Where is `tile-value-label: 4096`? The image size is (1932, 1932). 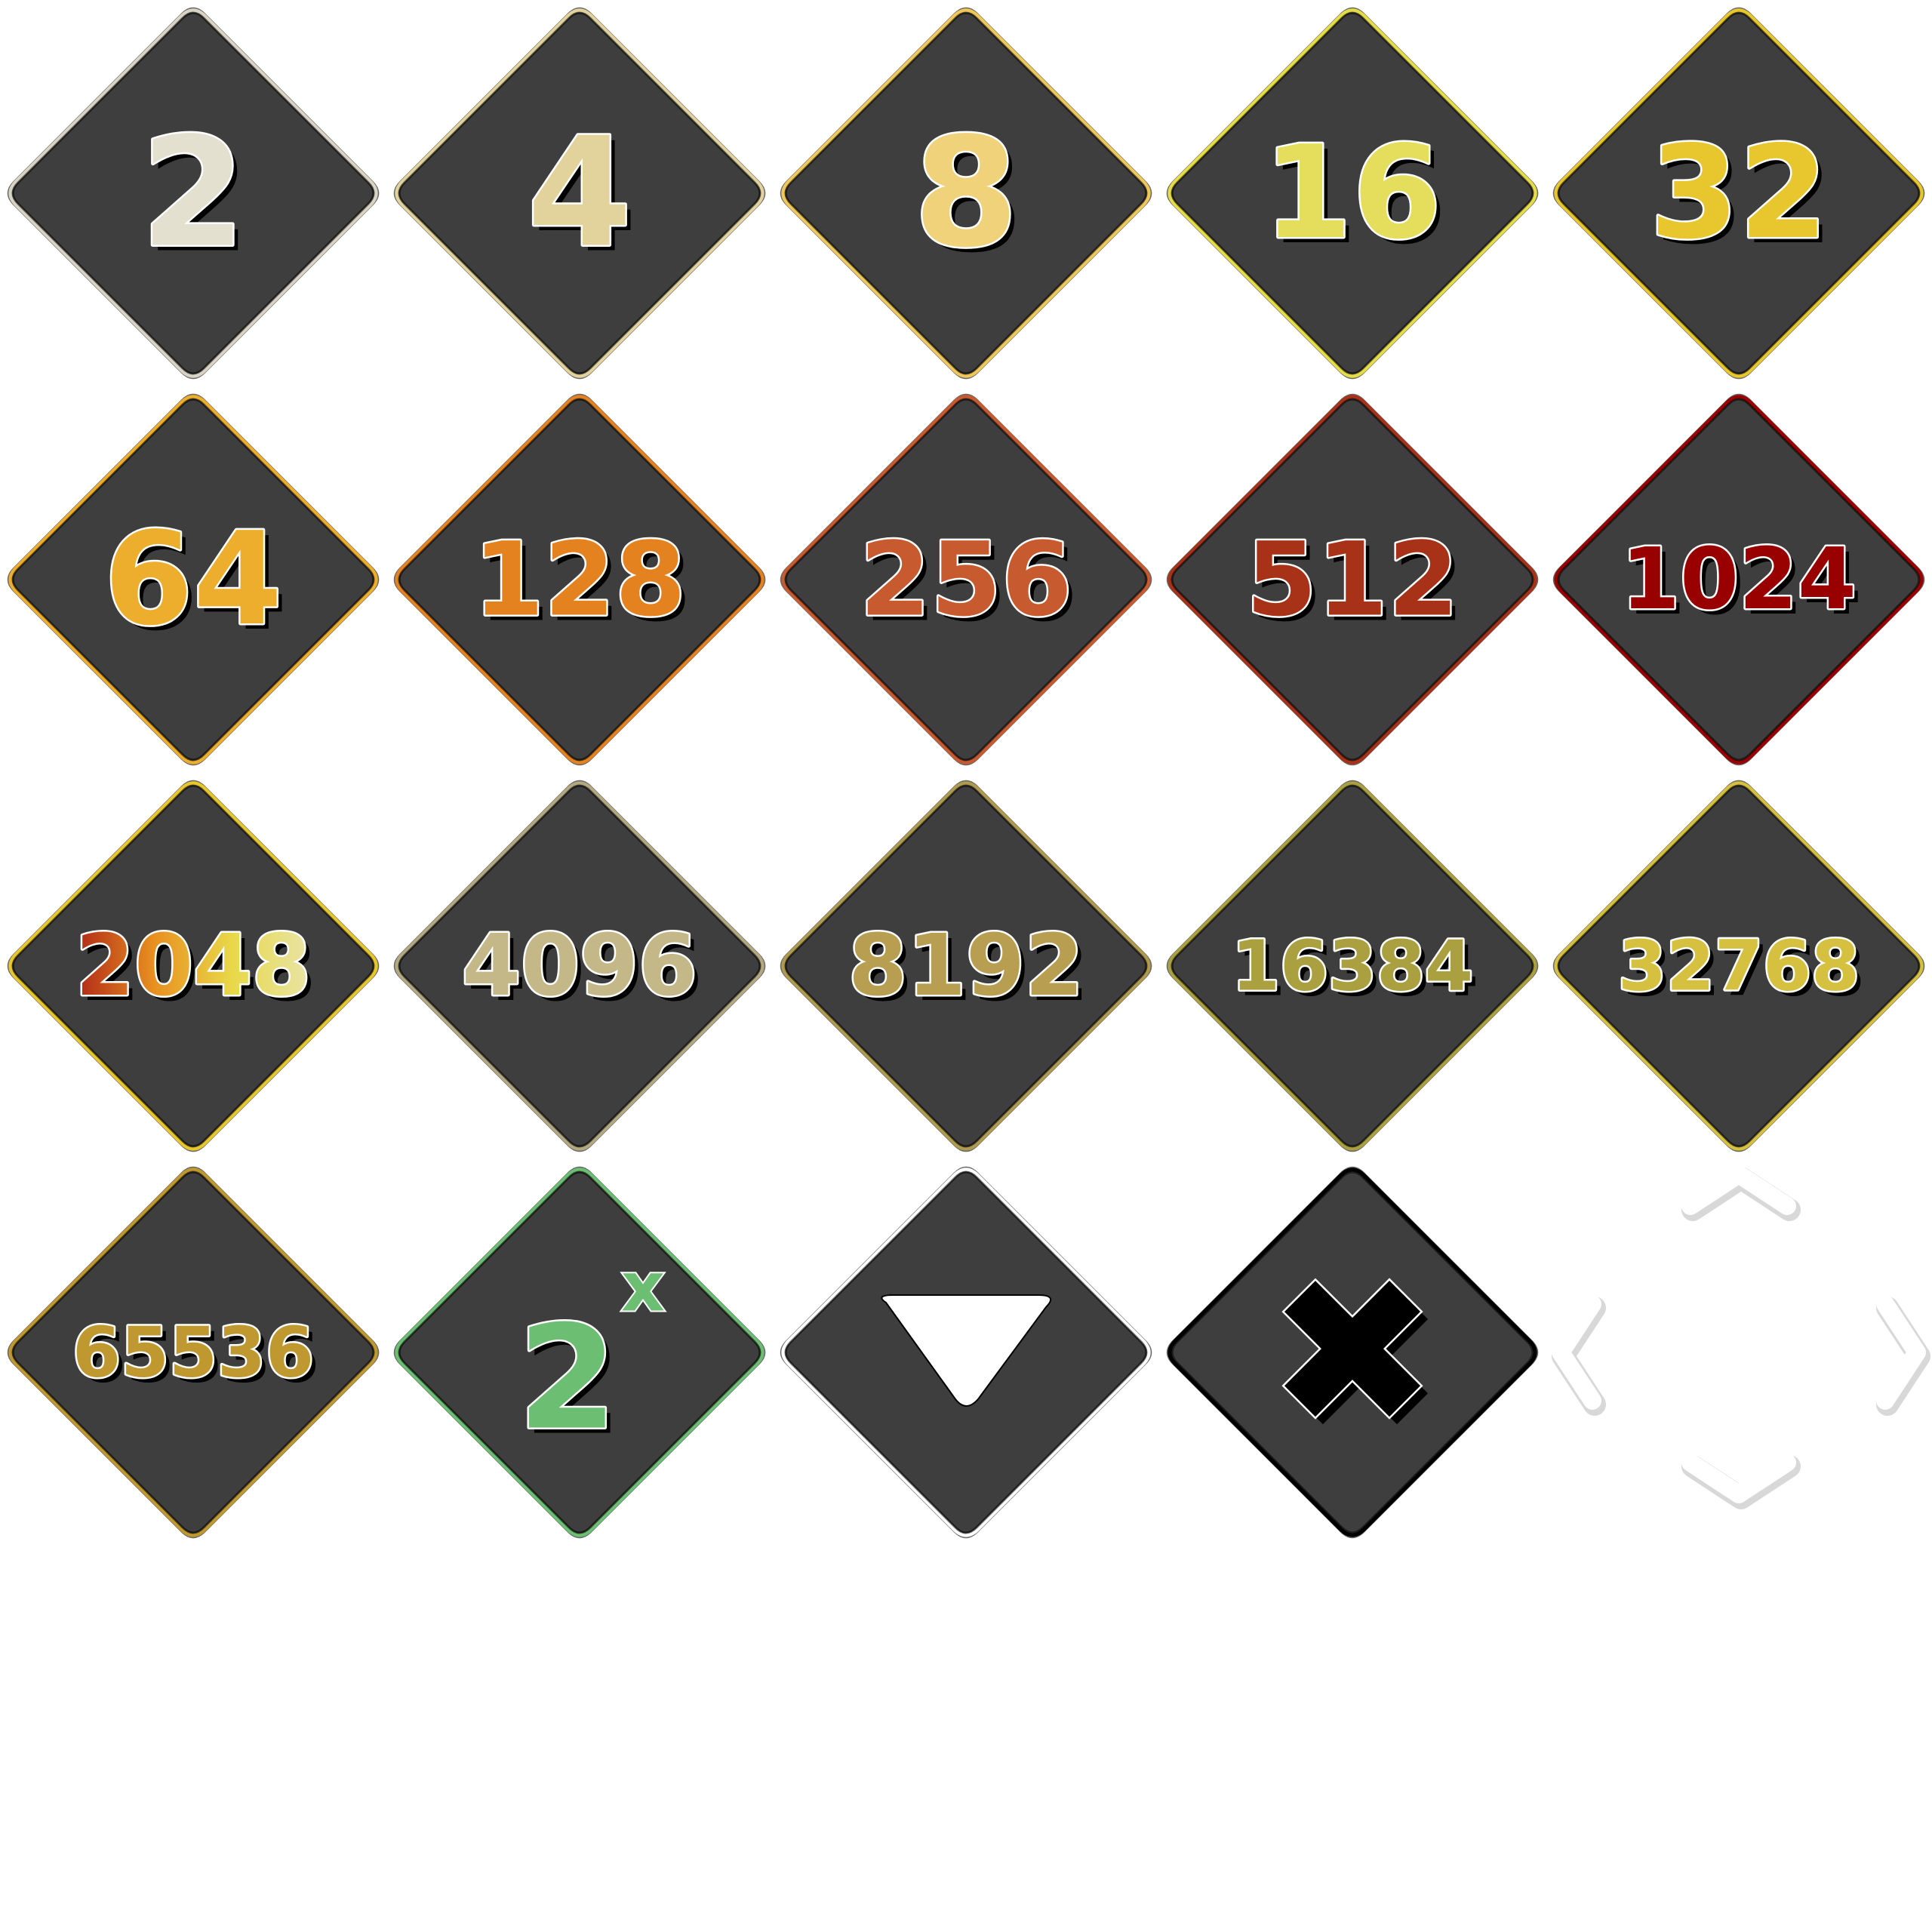
tile-value-label: 4096 is located at coordinates (579, 966).